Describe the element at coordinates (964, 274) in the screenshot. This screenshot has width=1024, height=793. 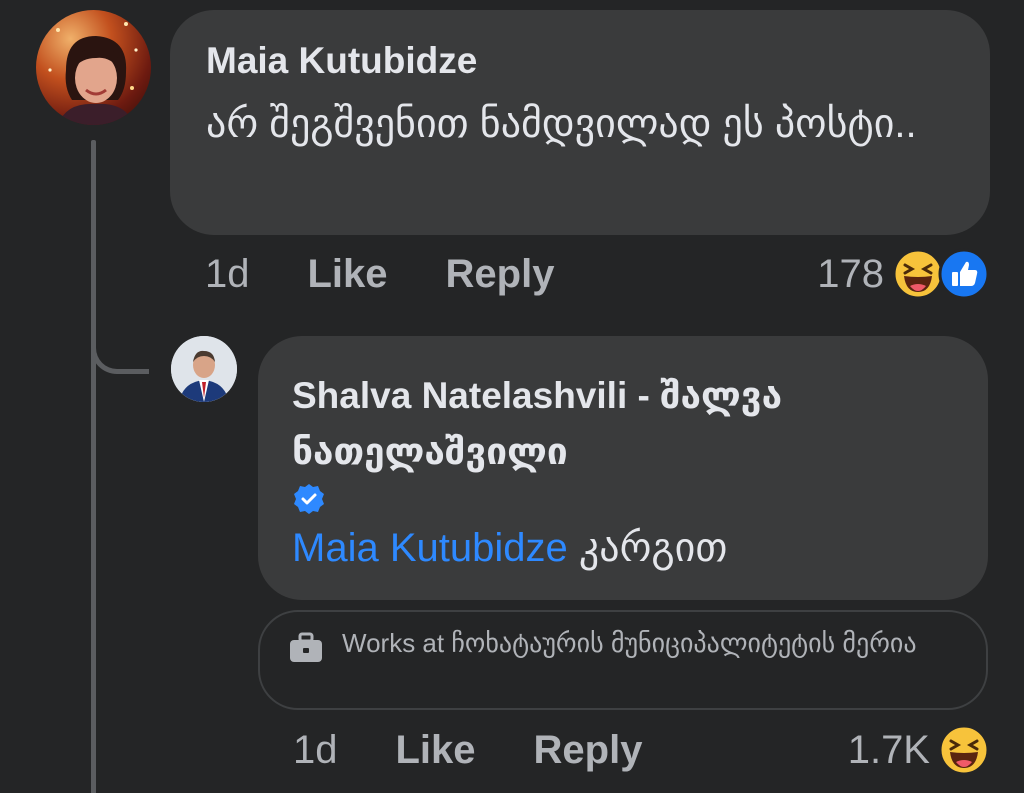
I see `like-thumb-icon` at that location.